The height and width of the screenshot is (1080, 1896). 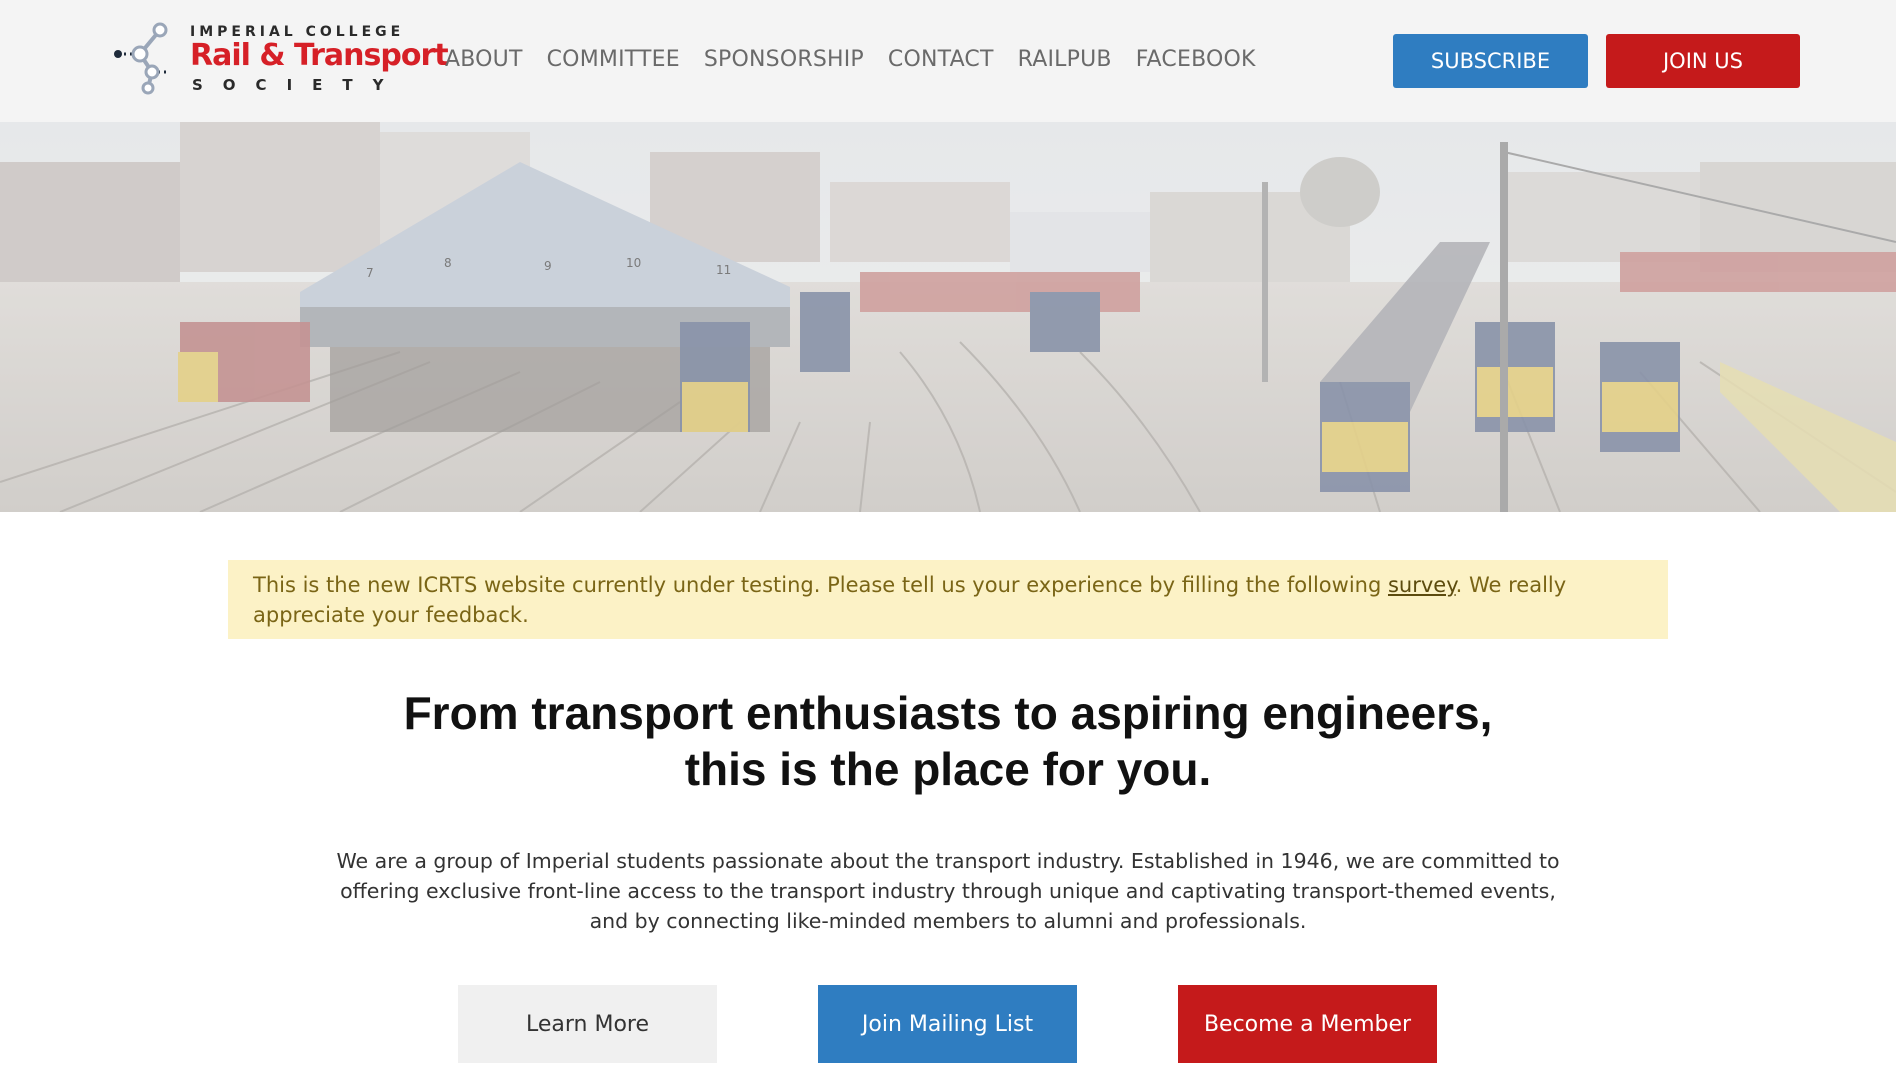 I want to click on learn-more-button: Learn More, so click(x=587, y=1024).